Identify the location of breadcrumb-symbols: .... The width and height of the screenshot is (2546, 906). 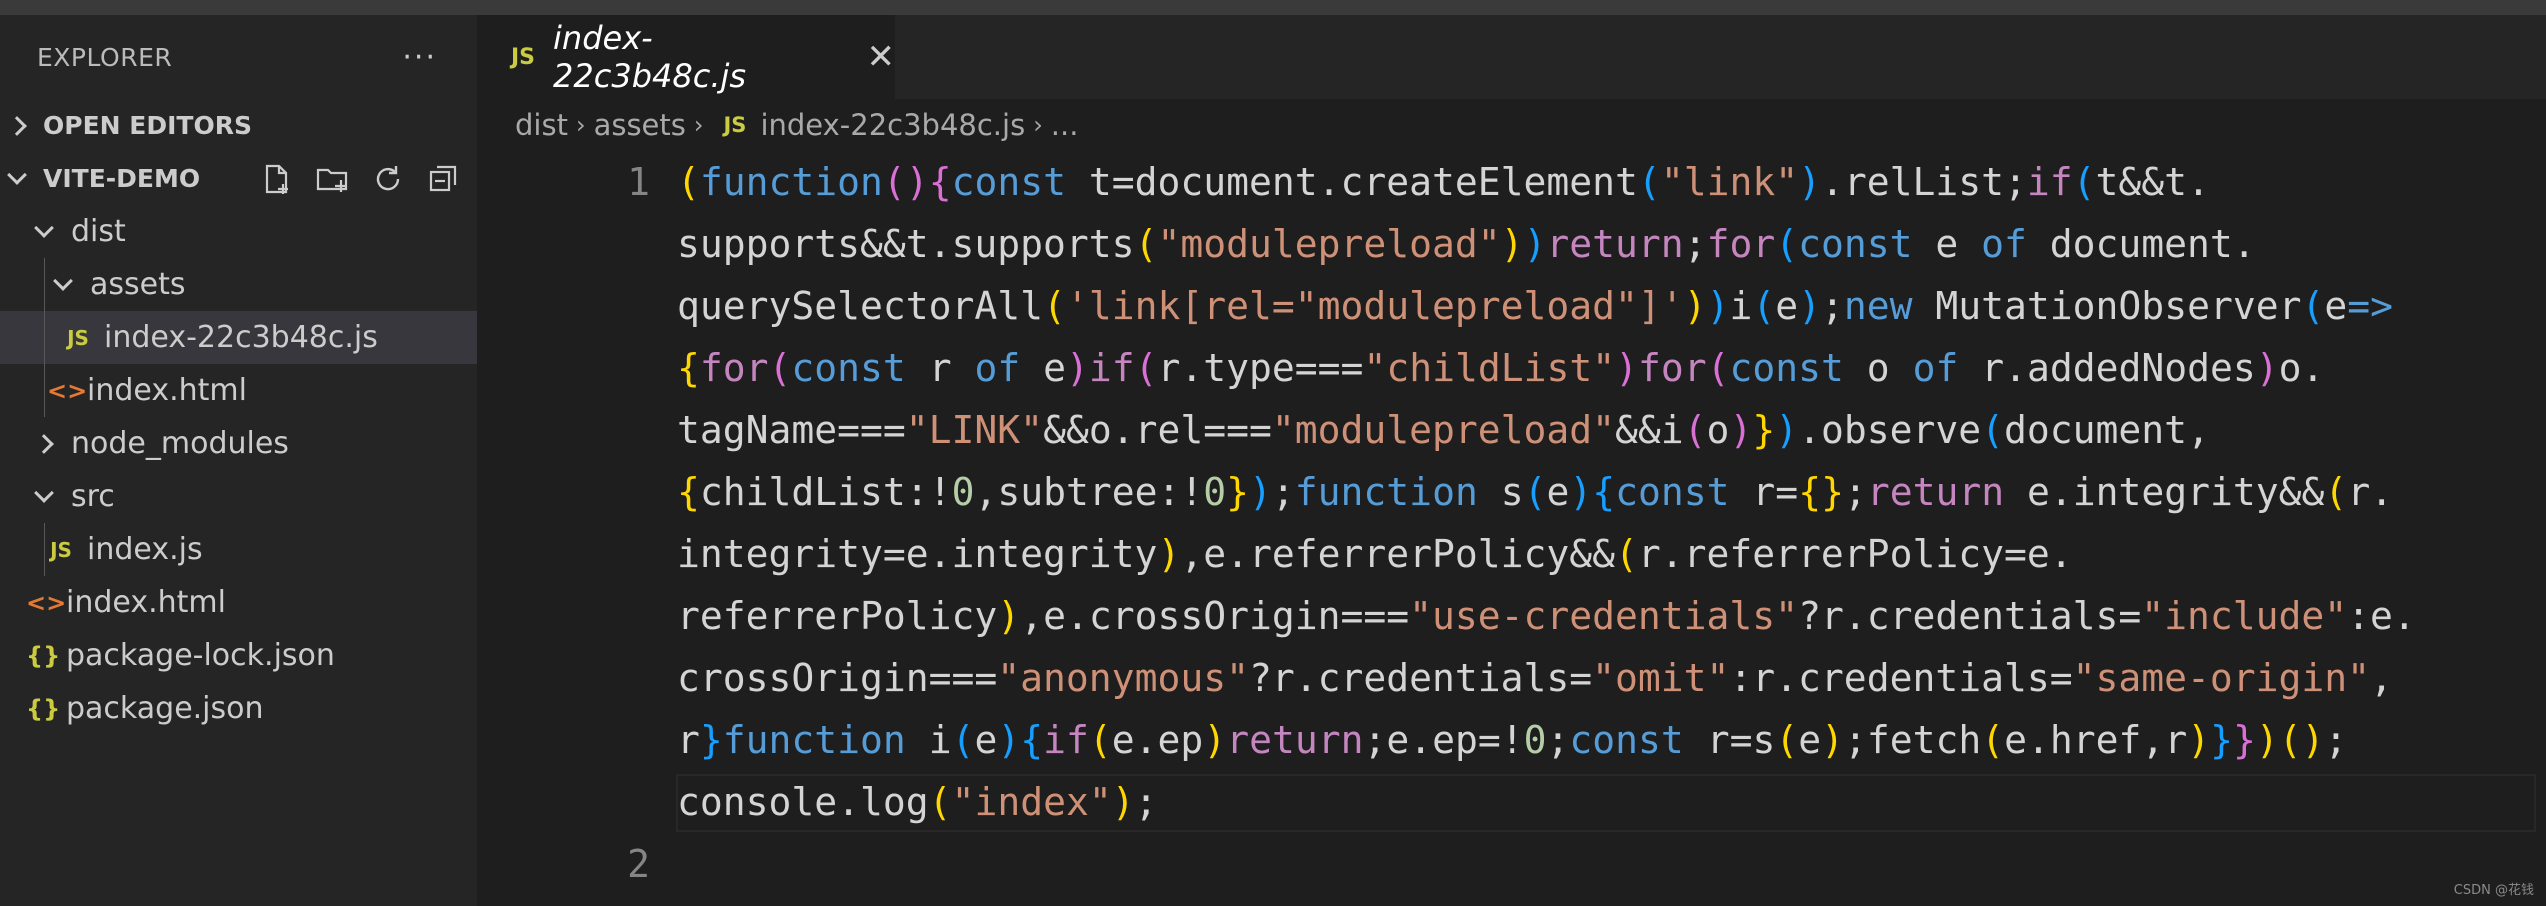
(1065, 125).